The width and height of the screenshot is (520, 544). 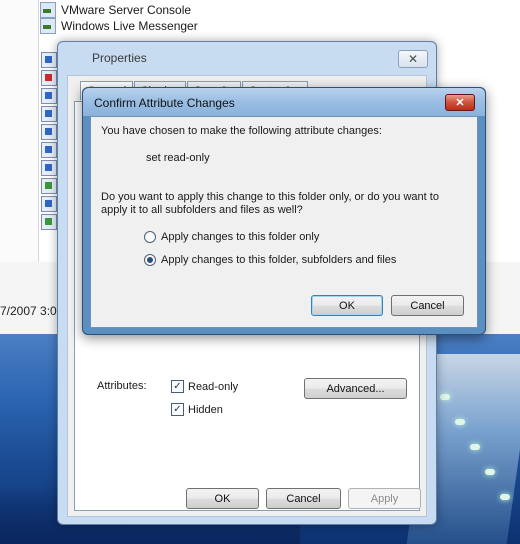 I want to click on folder-only-label: Apply changes to this folder only, so click(x=240, y=237).